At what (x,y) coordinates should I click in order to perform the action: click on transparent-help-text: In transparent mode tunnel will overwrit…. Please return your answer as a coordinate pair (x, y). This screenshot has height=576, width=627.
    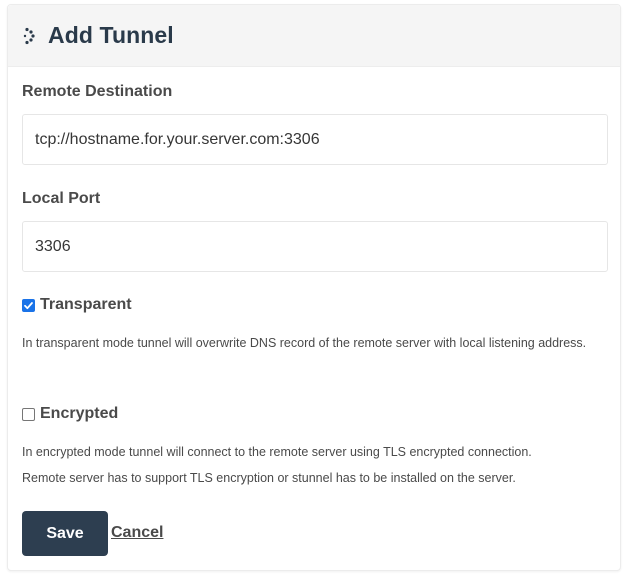
    Looking at the image, I should click on (304, 343).